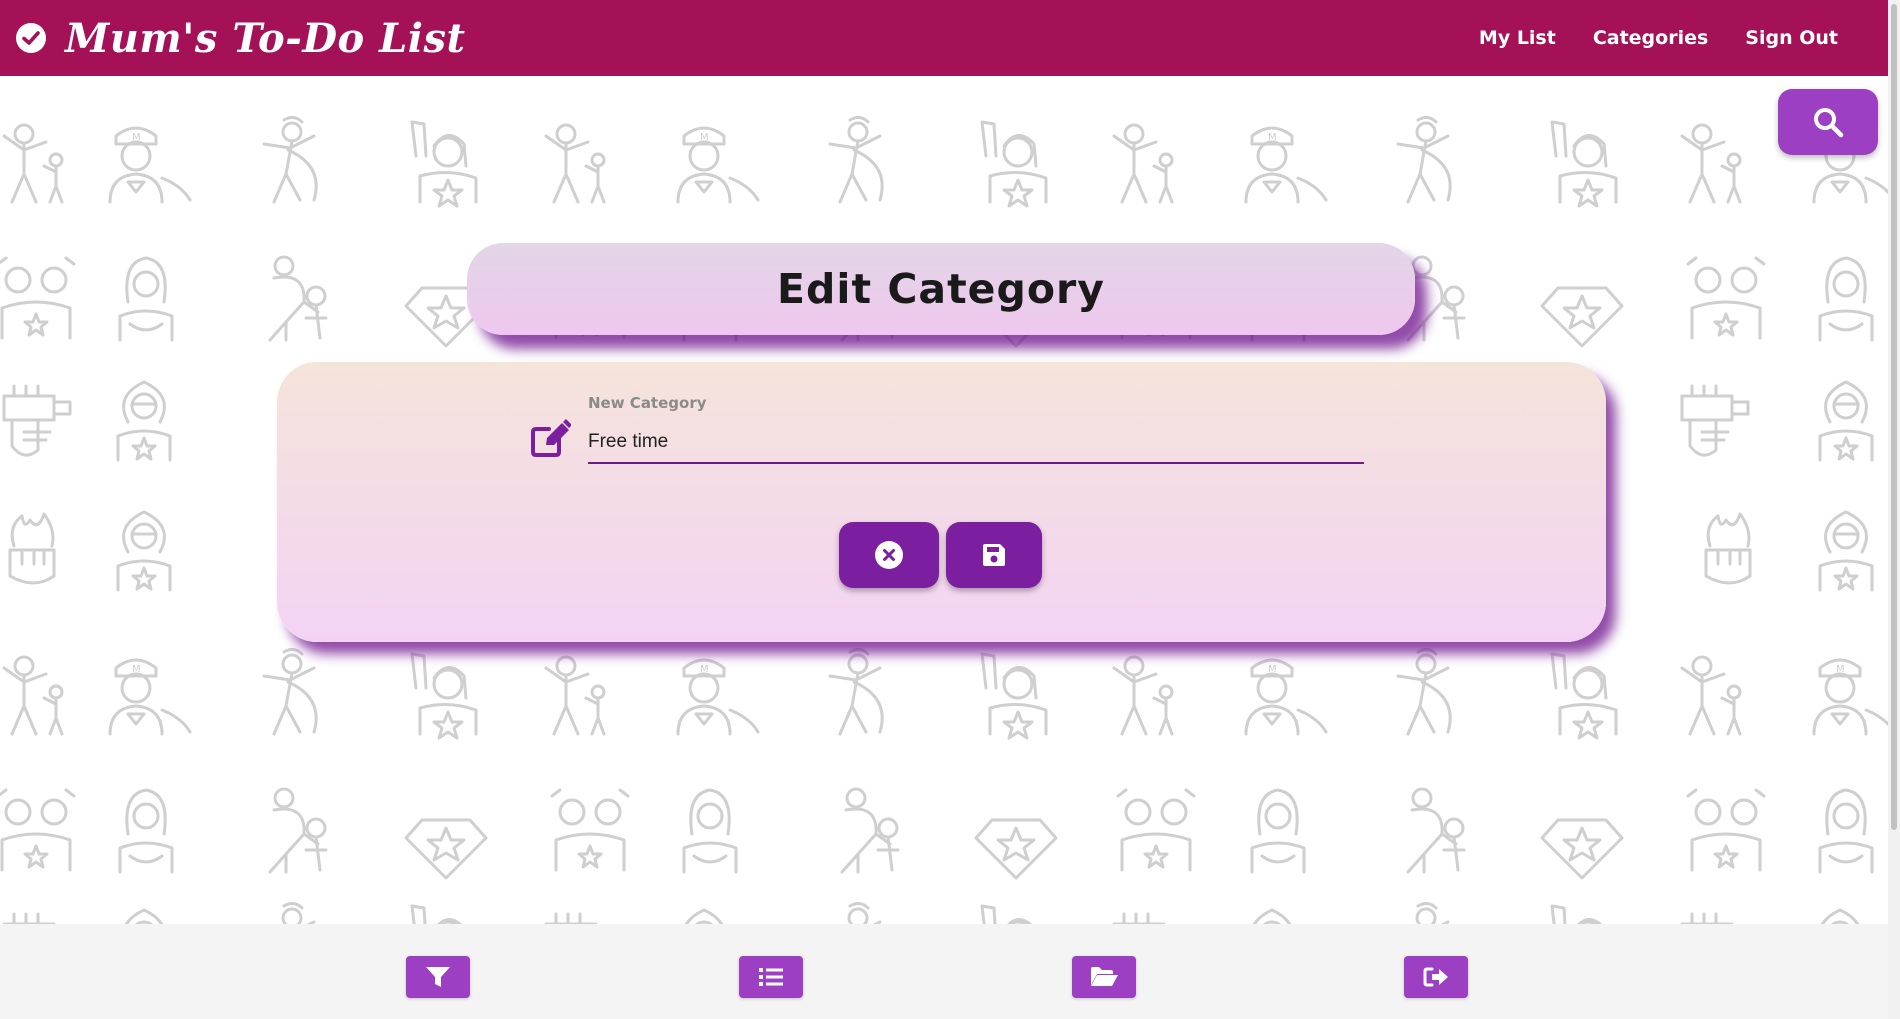 Image resolution: width=1900 pixels, height=1019 pixels. I want to click on cancel-button, so click(889, 555).